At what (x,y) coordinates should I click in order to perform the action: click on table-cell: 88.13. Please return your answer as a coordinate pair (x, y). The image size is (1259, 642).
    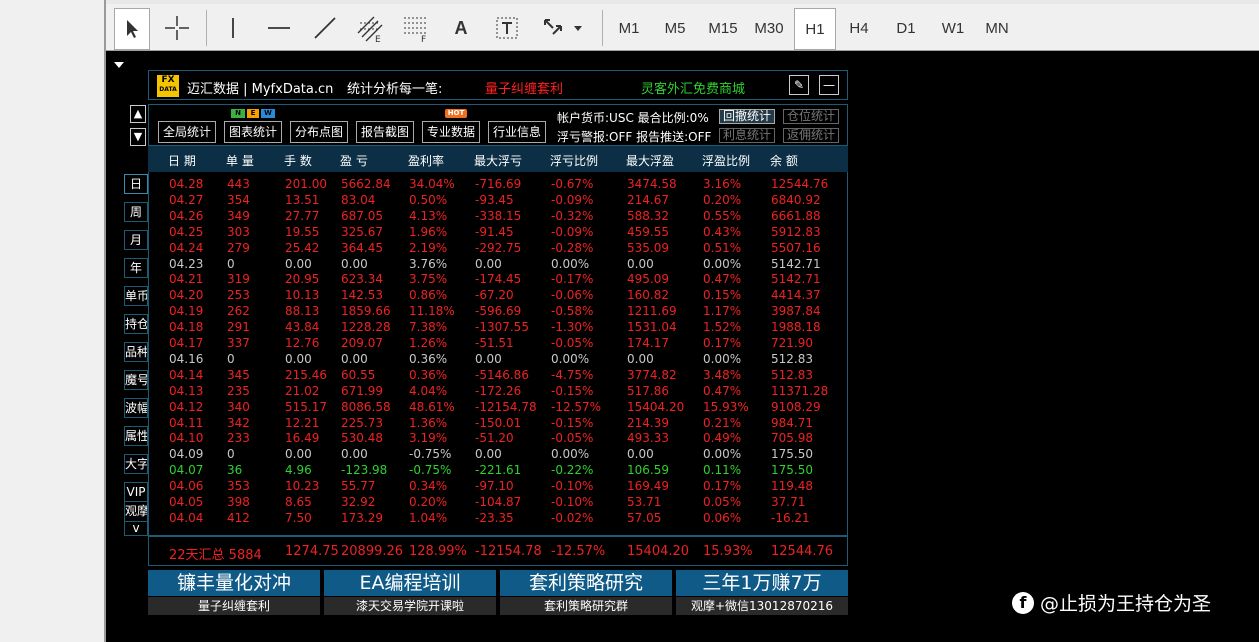
    Looking at the image, I should click on (302, 311).